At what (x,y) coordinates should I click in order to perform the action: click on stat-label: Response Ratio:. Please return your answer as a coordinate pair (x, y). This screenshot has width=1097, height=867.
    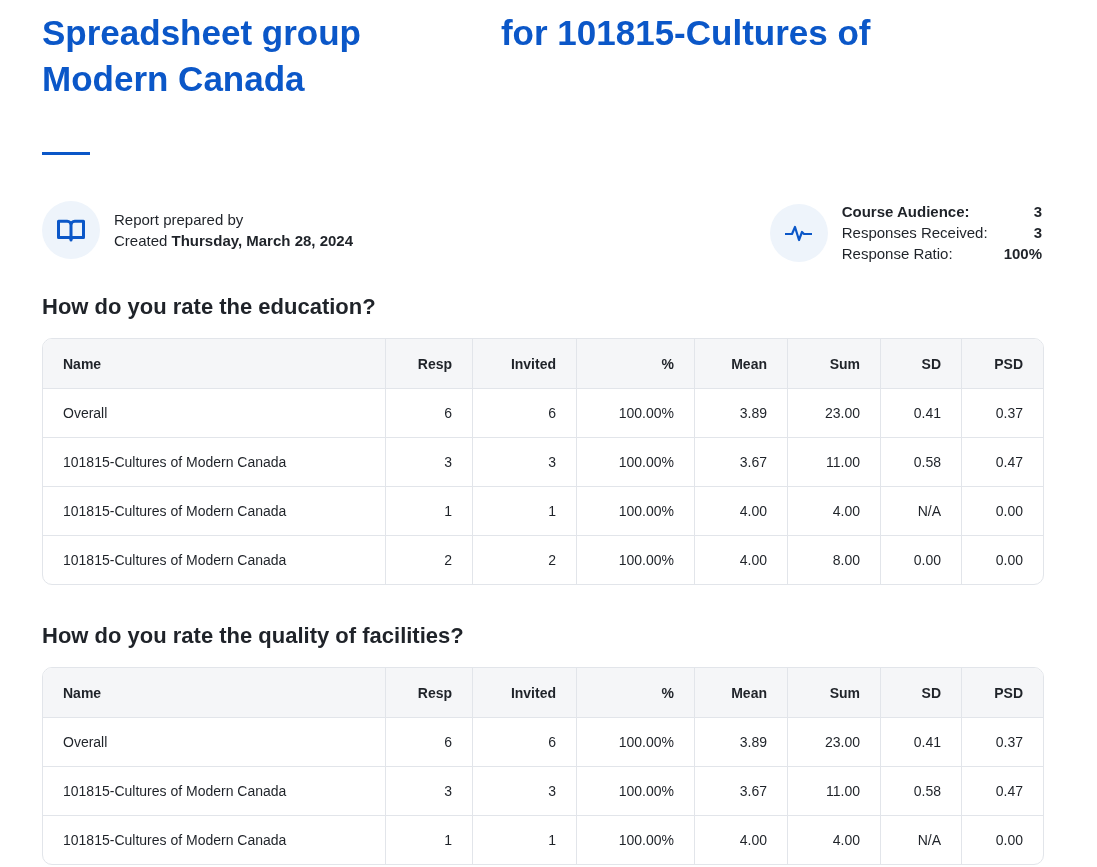
    Looking at the image, I should click on (897, 254).